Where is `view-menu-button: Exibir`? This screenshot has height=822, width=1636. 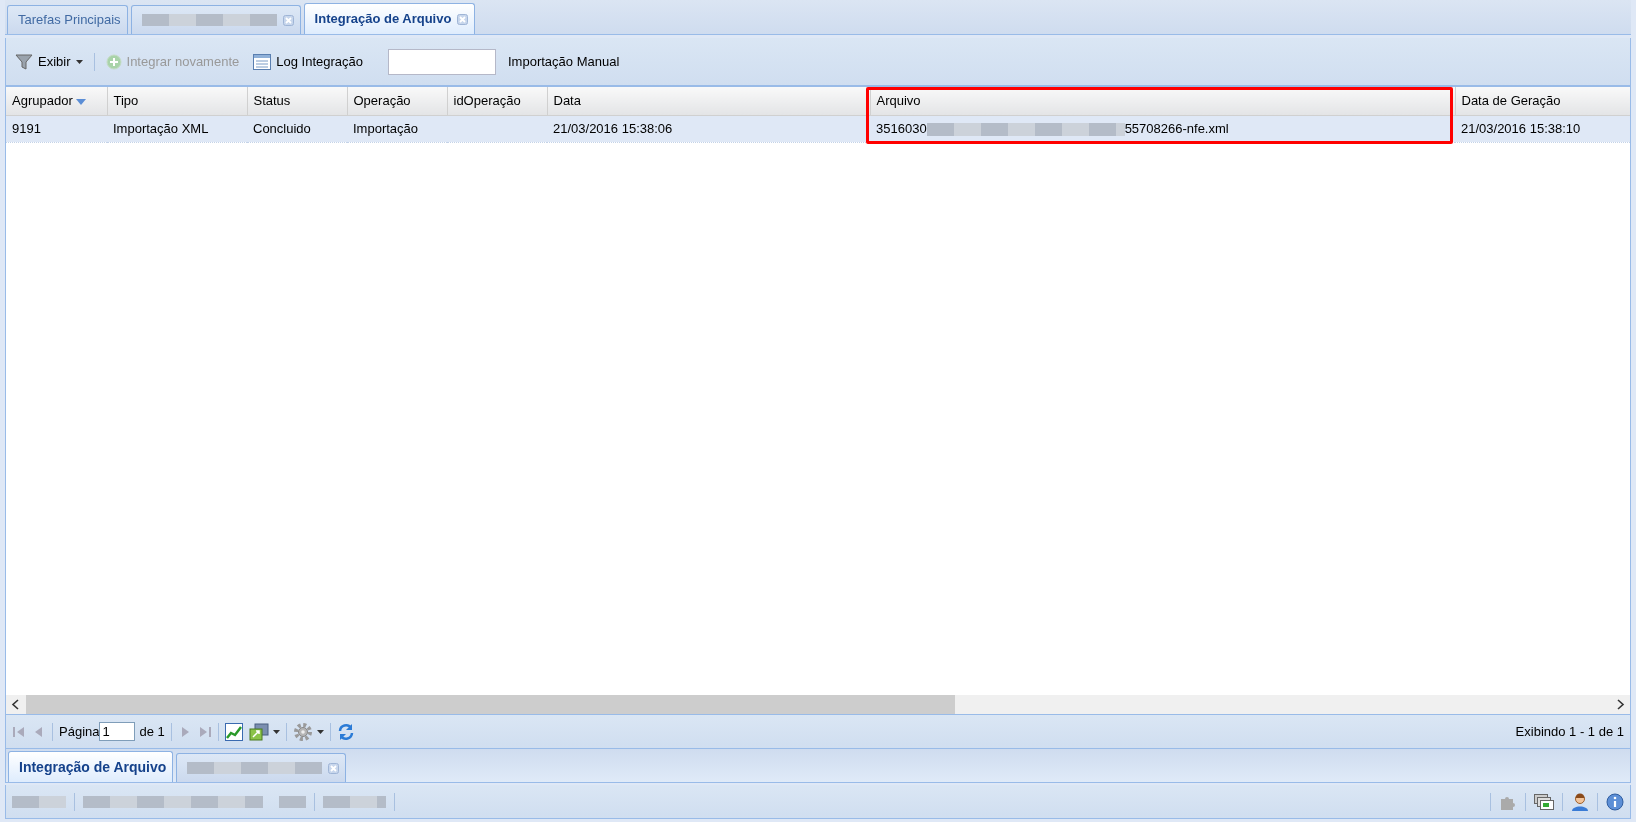 view-menu-button: Exibir is located at coordinates (49, 61).